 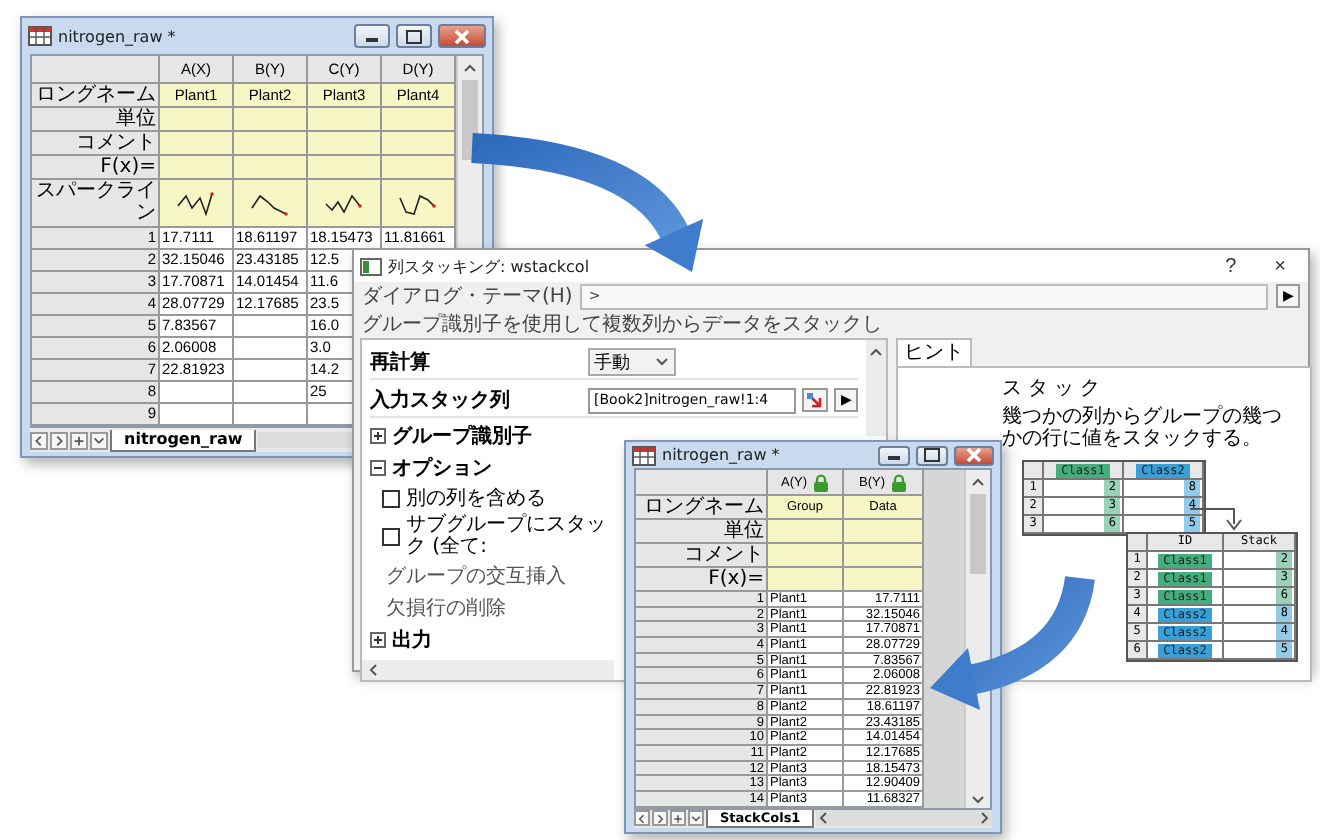 What do you see at coordinates (445, 608) in the screenshot?
I see `option-label: 欠損行の削除` at bounding box center [445, 608].